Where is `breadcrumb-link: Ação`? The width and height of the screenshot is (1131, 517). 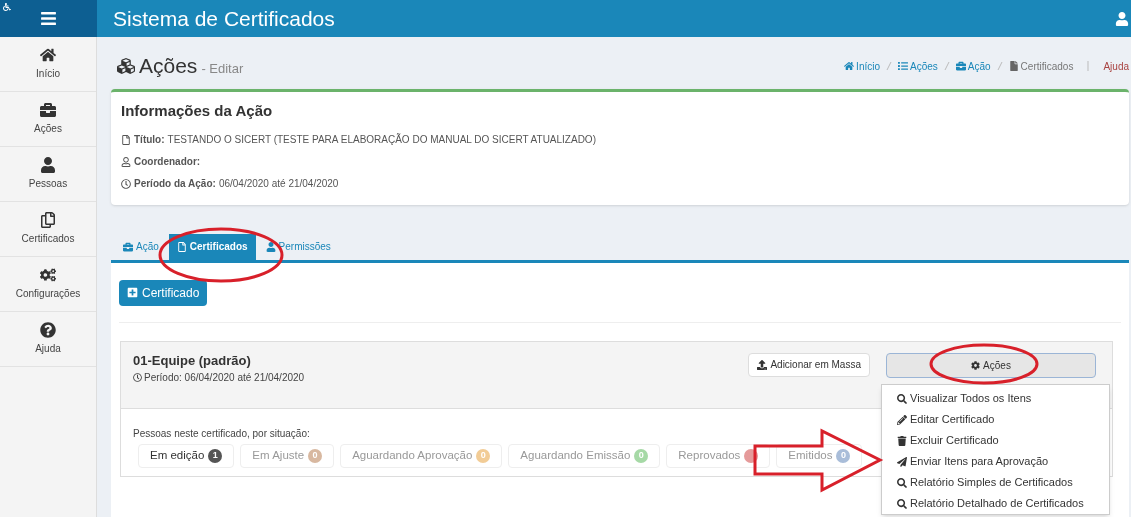
breadcrumb-link: Ação is located at coordinates (973, 66).